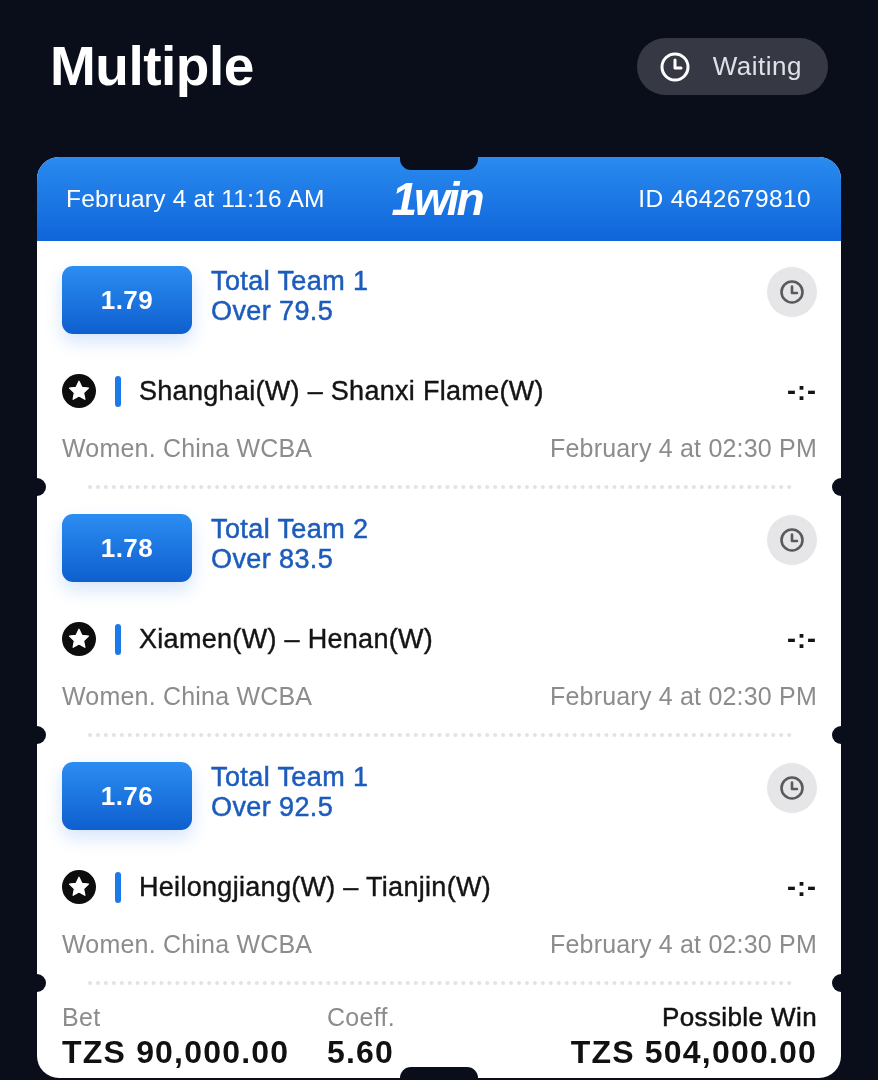  What do you see at coordinates (724, 198) in the screenshot?
I see `ticket-id: ID 4642679810` at bounding box center [724, 198].